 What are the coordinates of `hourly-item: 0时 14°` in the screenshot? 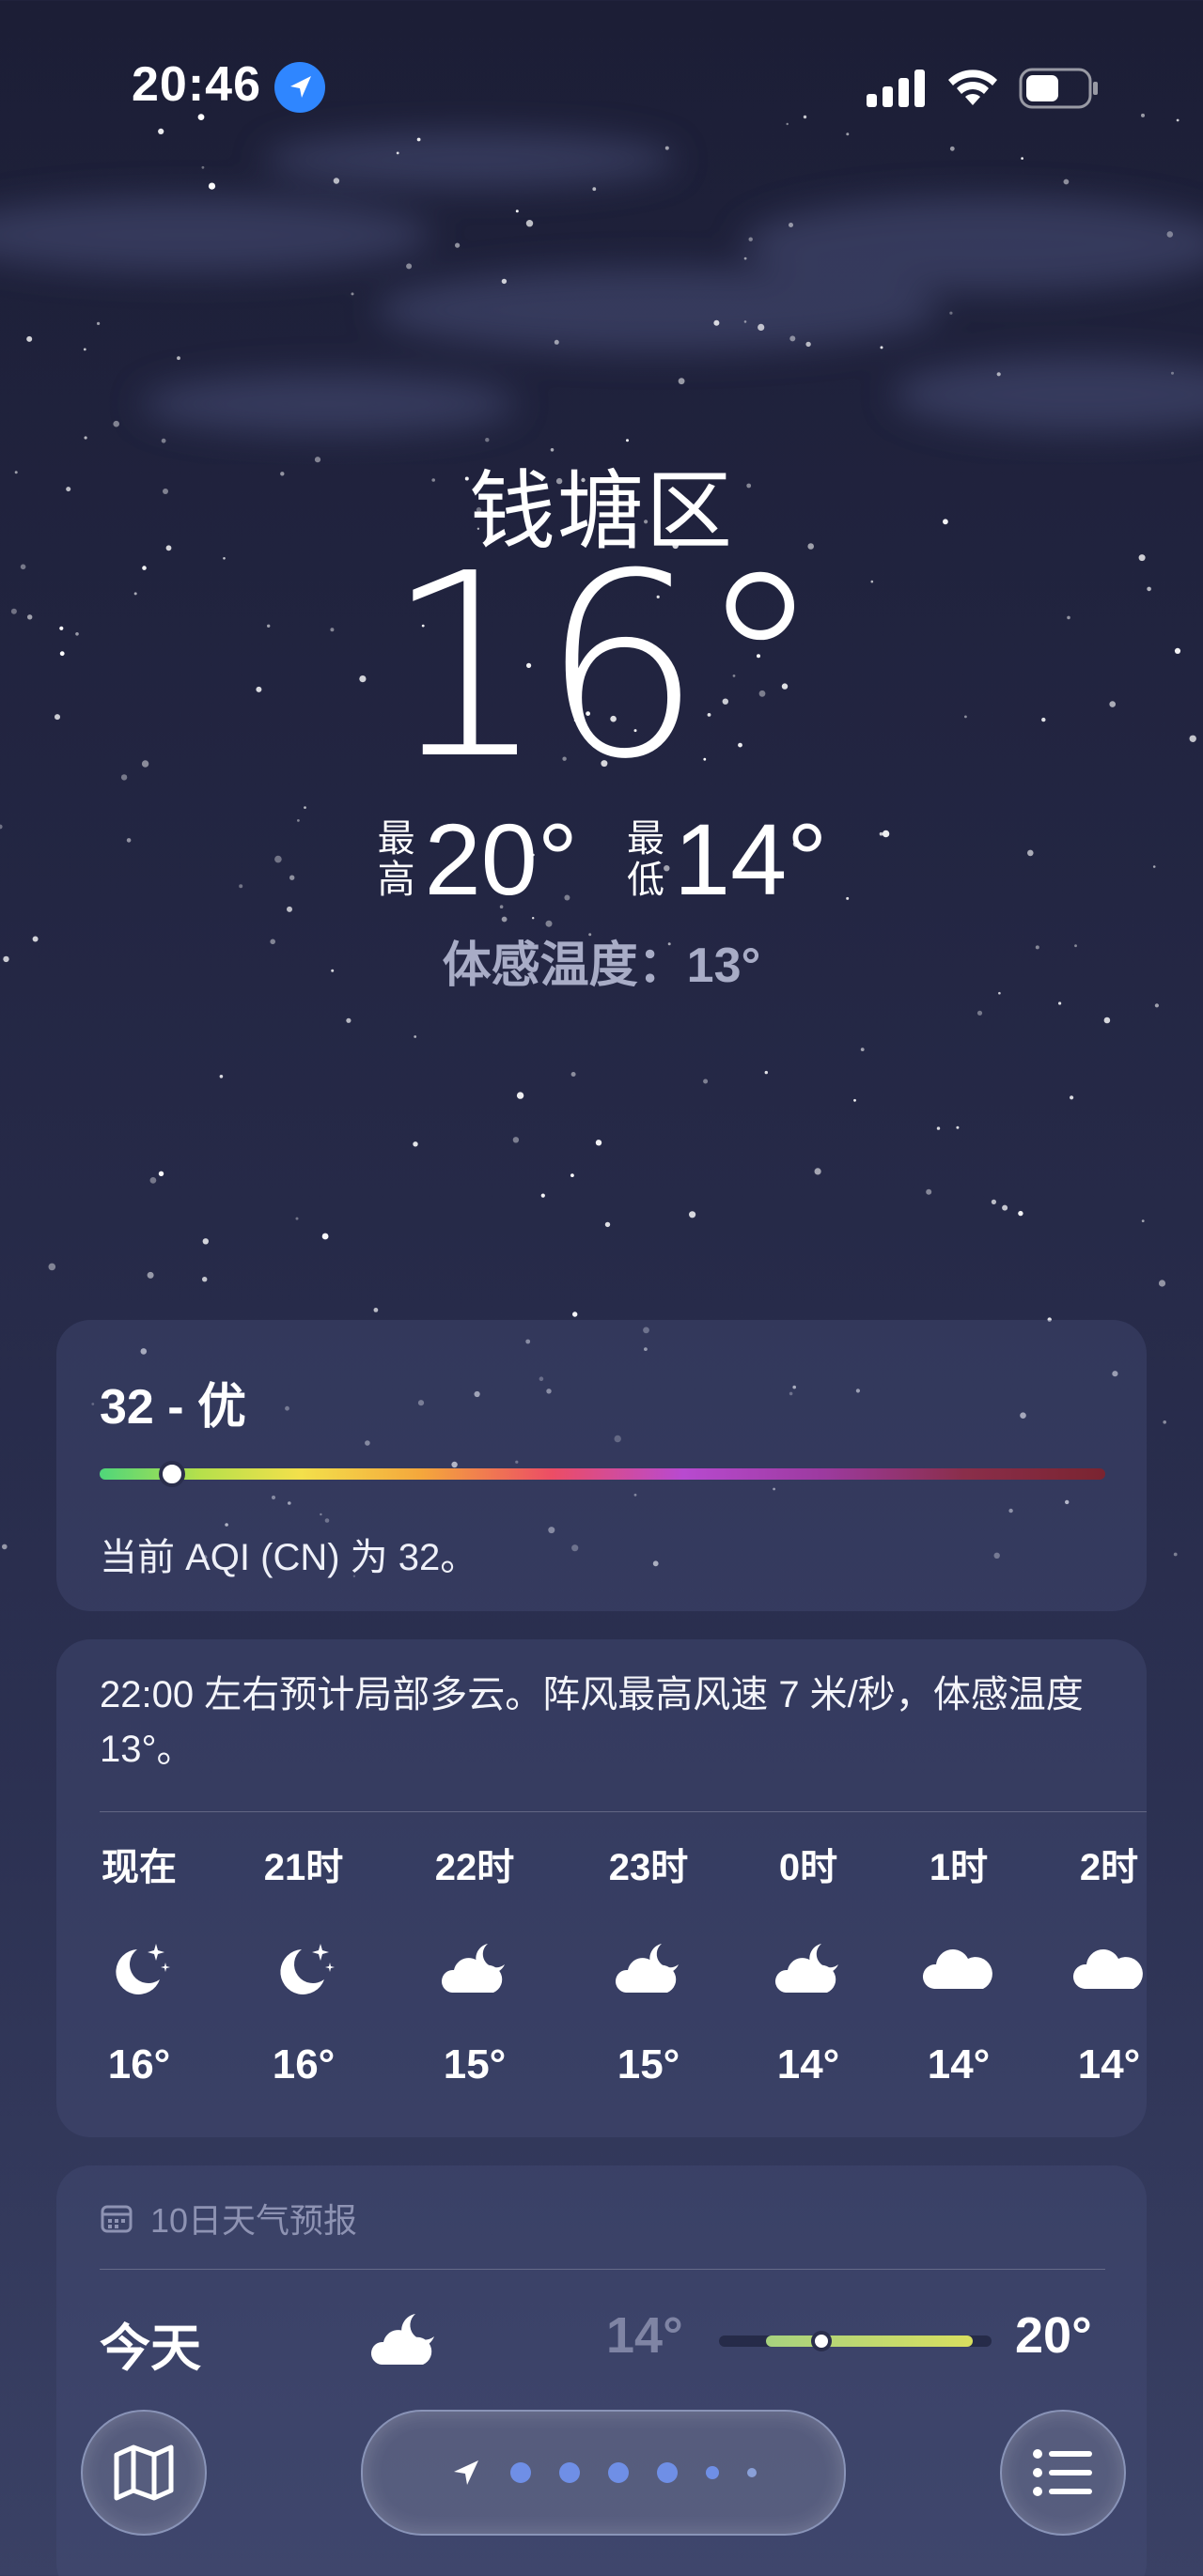 It's located at (808, 1978).